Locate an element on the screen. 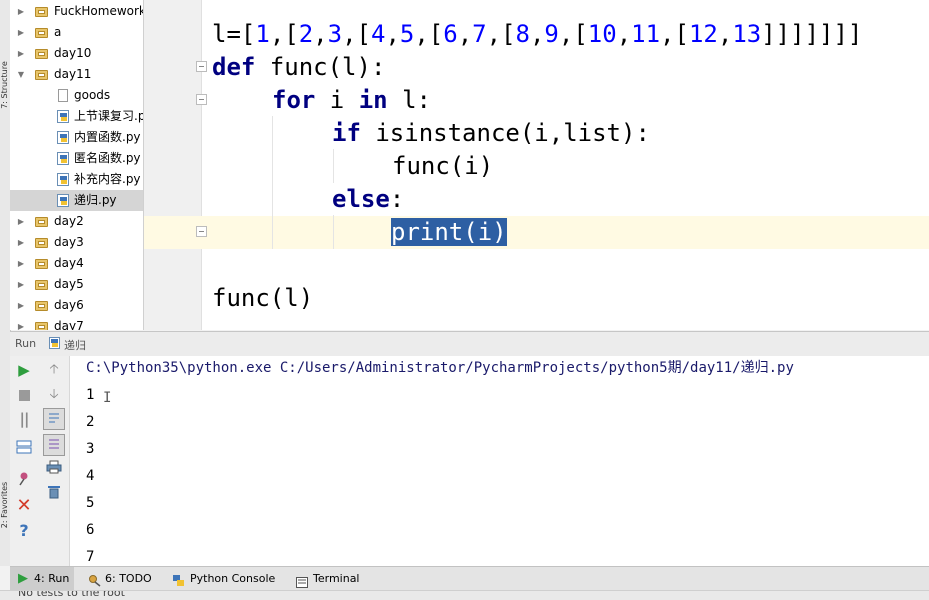 Image resolution: width=929 pixels, height=600 pixels. print-icon is located at coordinates (54, 469).